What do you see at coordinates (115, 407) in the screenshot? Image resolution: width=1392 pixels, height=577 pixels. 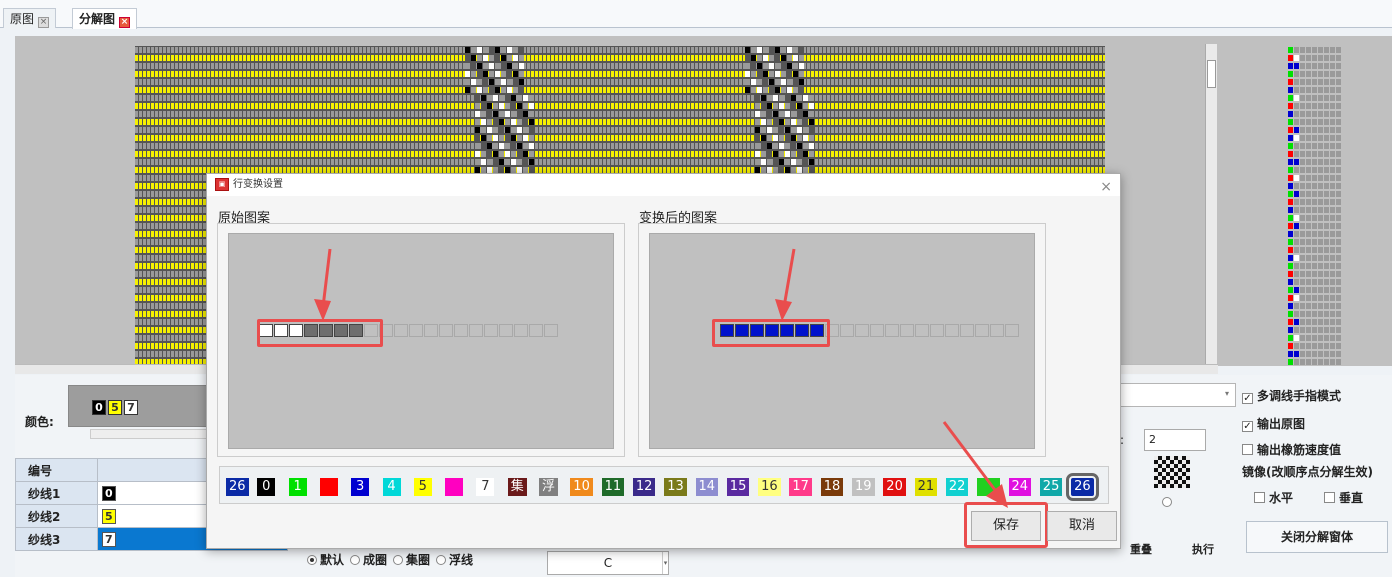 I see `color-chip: 5` at bounding box center [115, 407].